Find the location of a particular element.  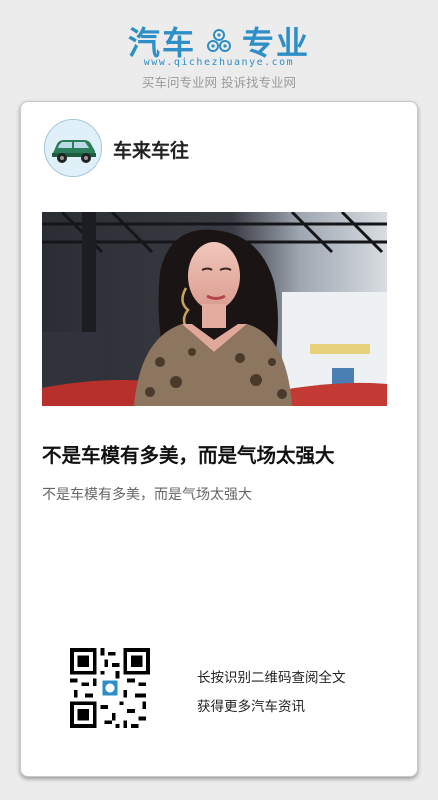

qr-instructions: 长按识别二维码查阅全文 获得更多汽车资讯 is located at coordinates (271, 693).